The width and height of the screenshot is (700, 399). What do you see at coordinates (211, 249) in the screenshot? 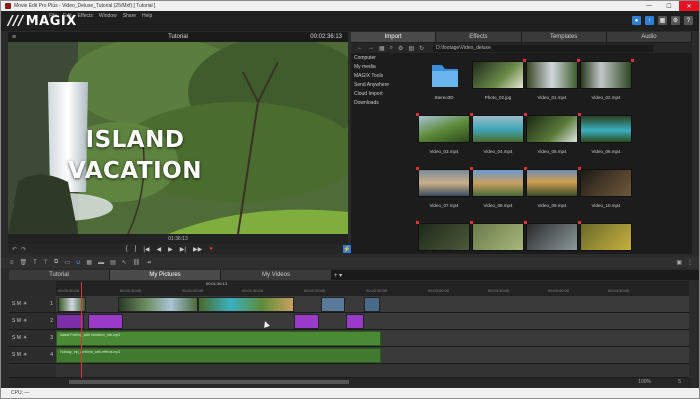
I see `record-button: ●` at bounding box center [211, 249].